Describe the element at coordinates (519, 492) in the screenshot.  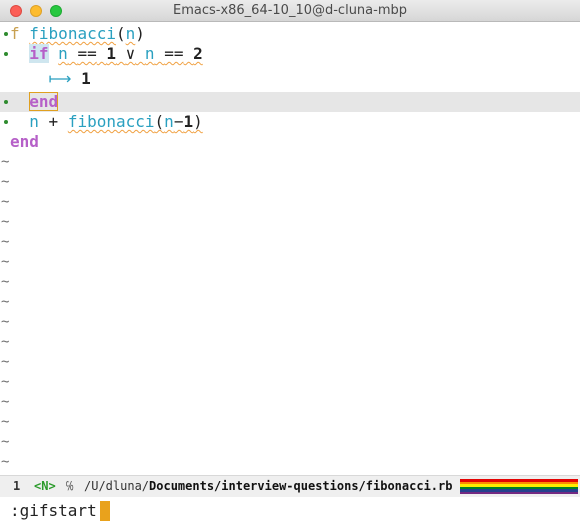
I see `rainbow-stripe` at that location.